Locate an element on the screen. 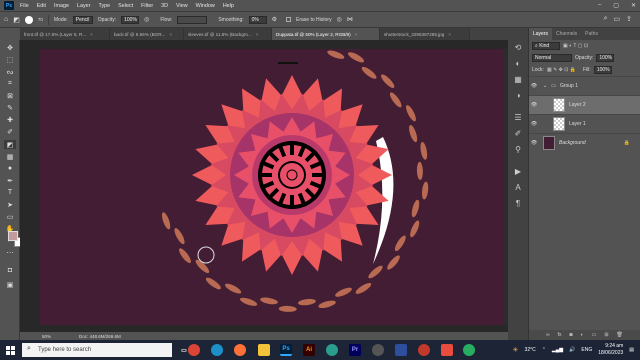  close-icon: ✕ is located at coordinates (633, 5).